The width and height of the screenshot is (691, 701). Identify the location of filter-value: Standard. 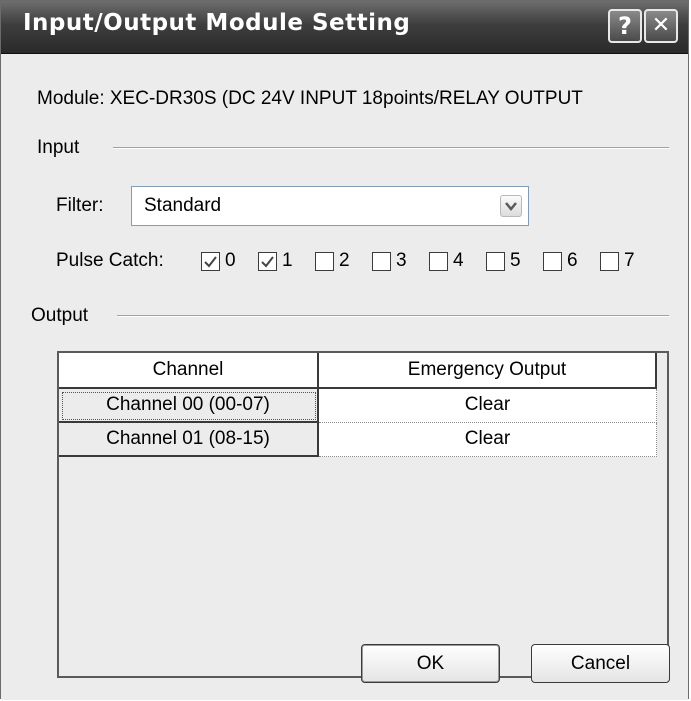
(183, 205).